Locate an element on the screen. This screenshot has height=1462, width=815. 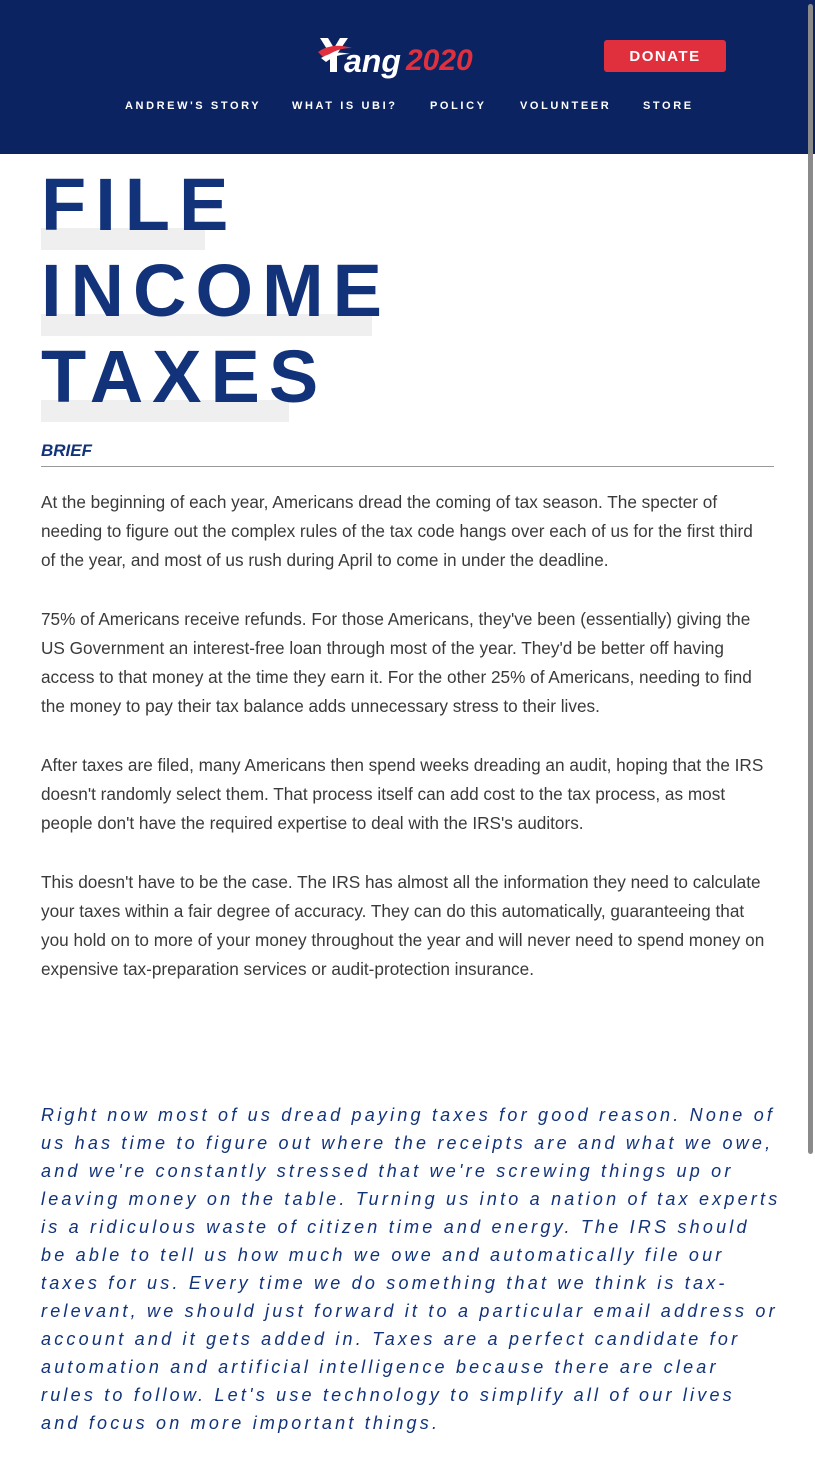
title-text: INCOME is located at coordinates (216, 290).